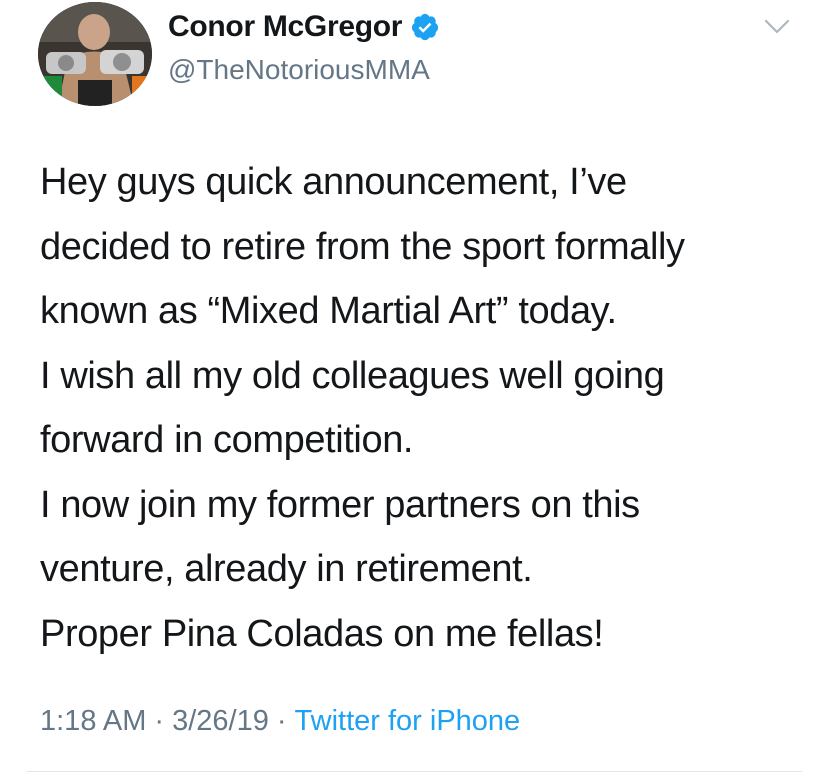 The image size is (828, 783). What do you see at coordinates (414, 771) in the screenshot?
I see `divider` at bounding box center [414, 771].